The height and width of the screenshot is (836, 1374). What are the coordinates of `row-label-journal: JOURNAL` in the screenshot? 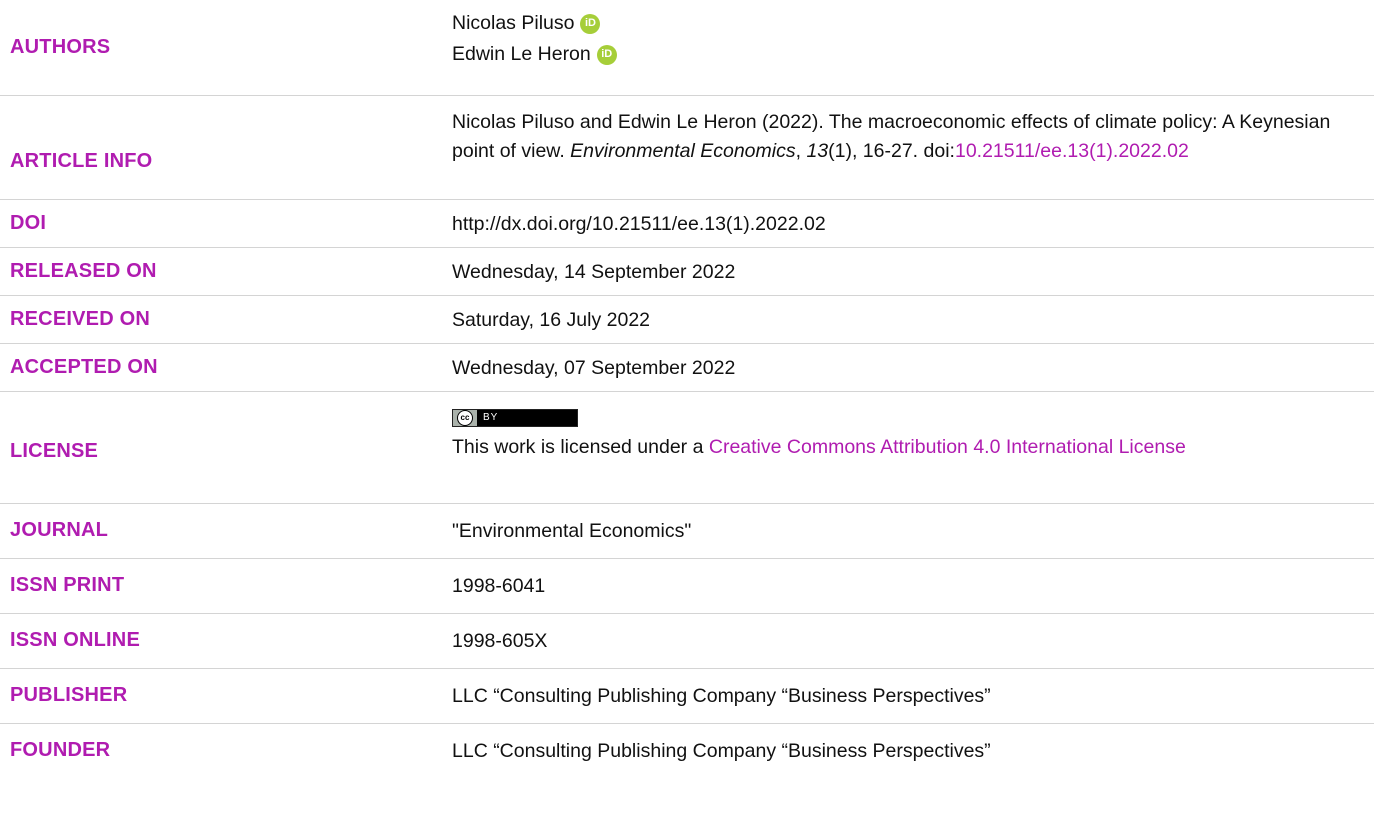 It's located at (59, 530).